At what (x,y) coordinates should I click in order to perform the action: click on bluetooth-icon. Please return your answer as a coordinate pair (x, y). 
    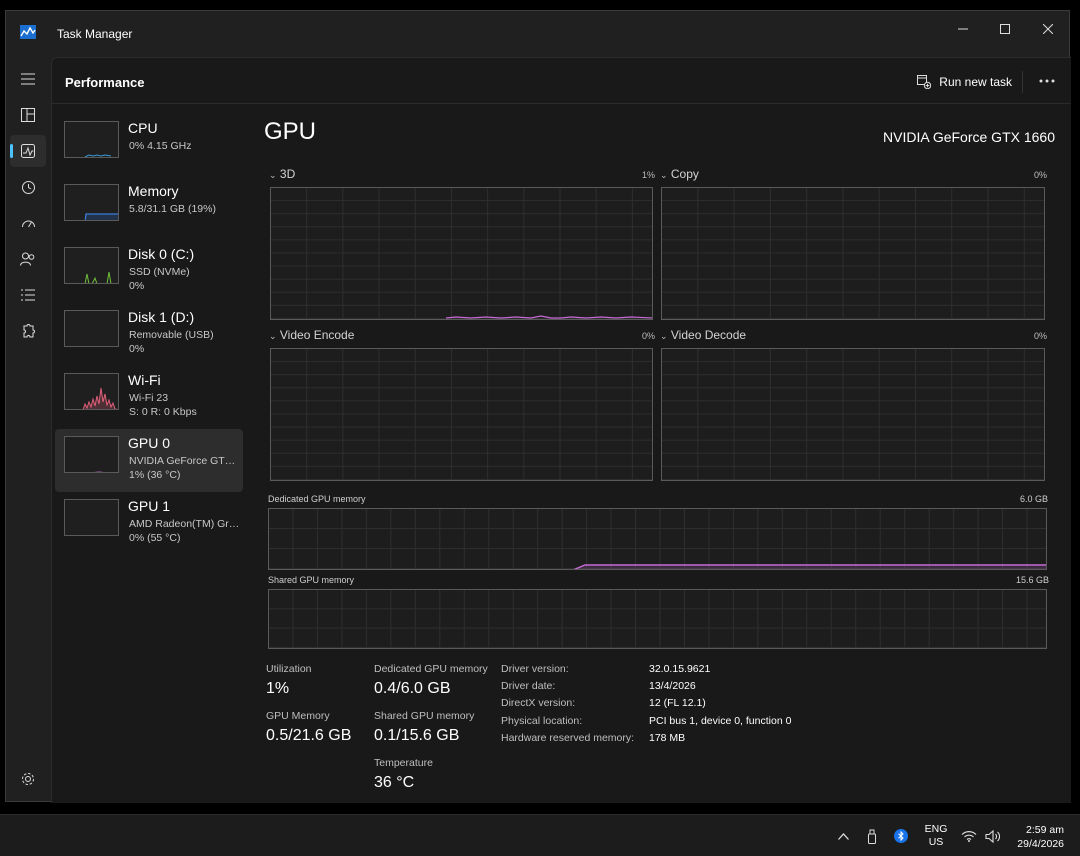
    Looking at the image, I should click on (901, 836).